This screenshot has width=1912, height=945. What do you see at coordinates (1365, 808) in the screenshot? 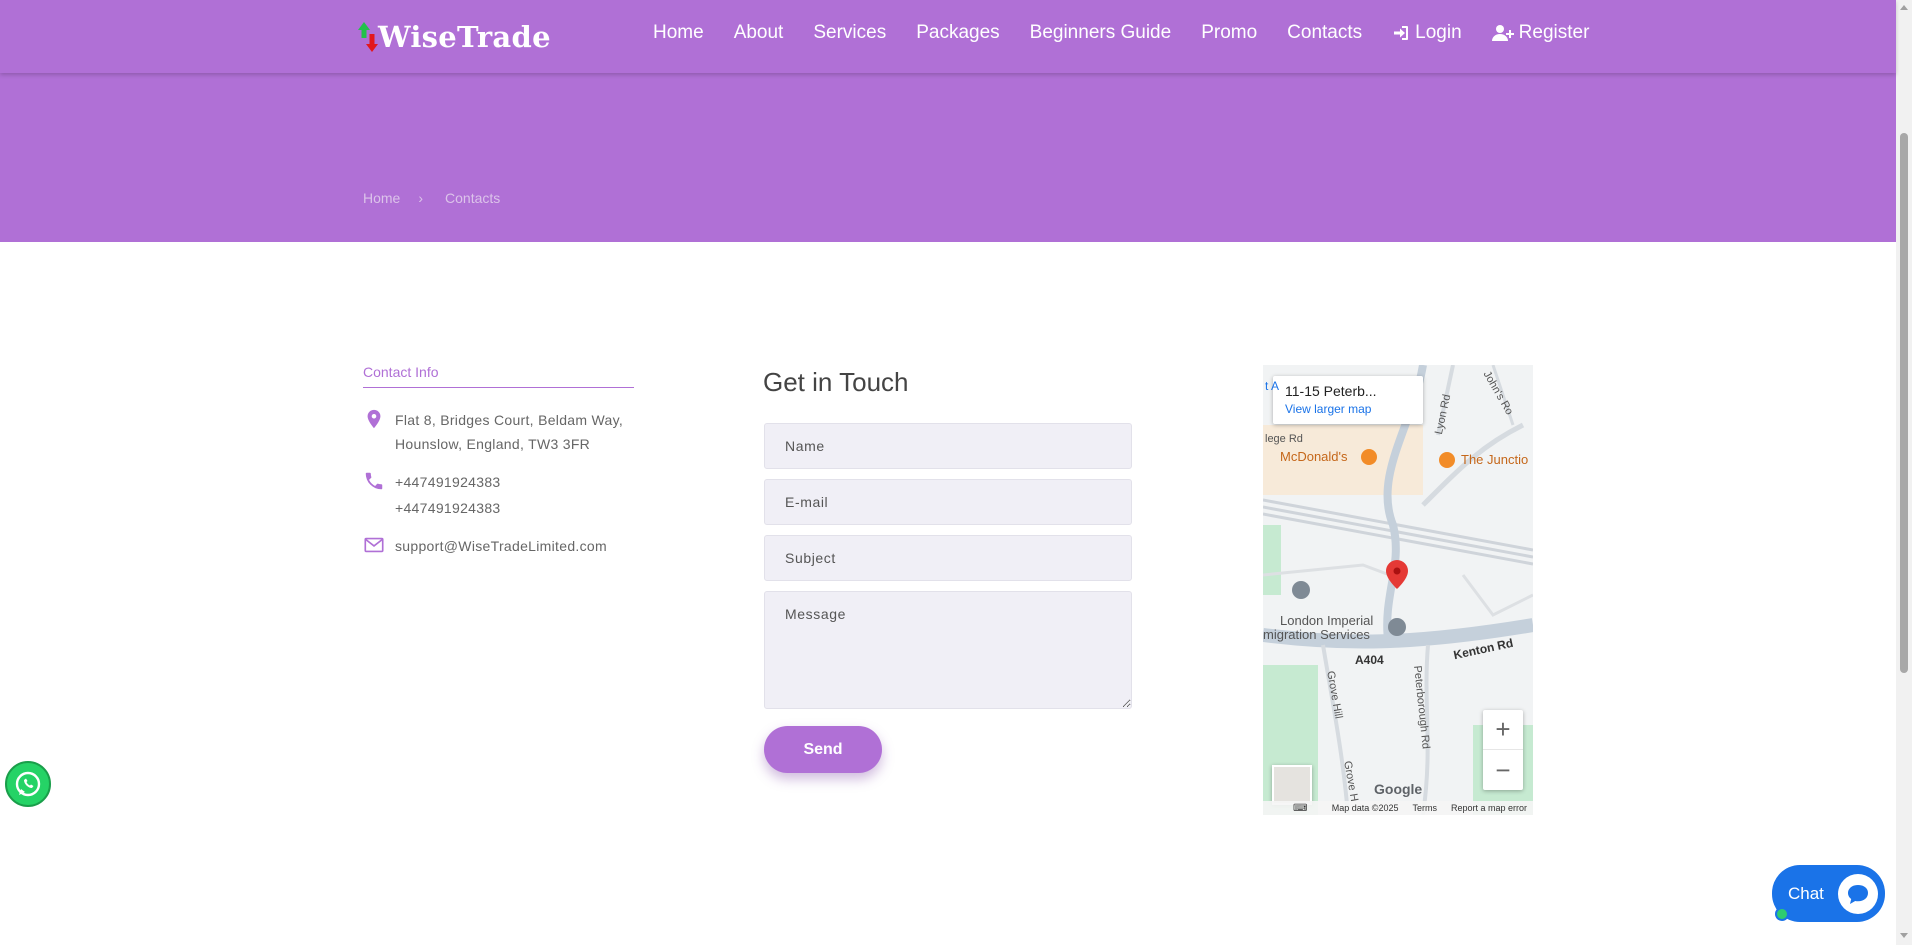
I see `map-data-text: Map data ©2025` at bounding box center [1365, 808].